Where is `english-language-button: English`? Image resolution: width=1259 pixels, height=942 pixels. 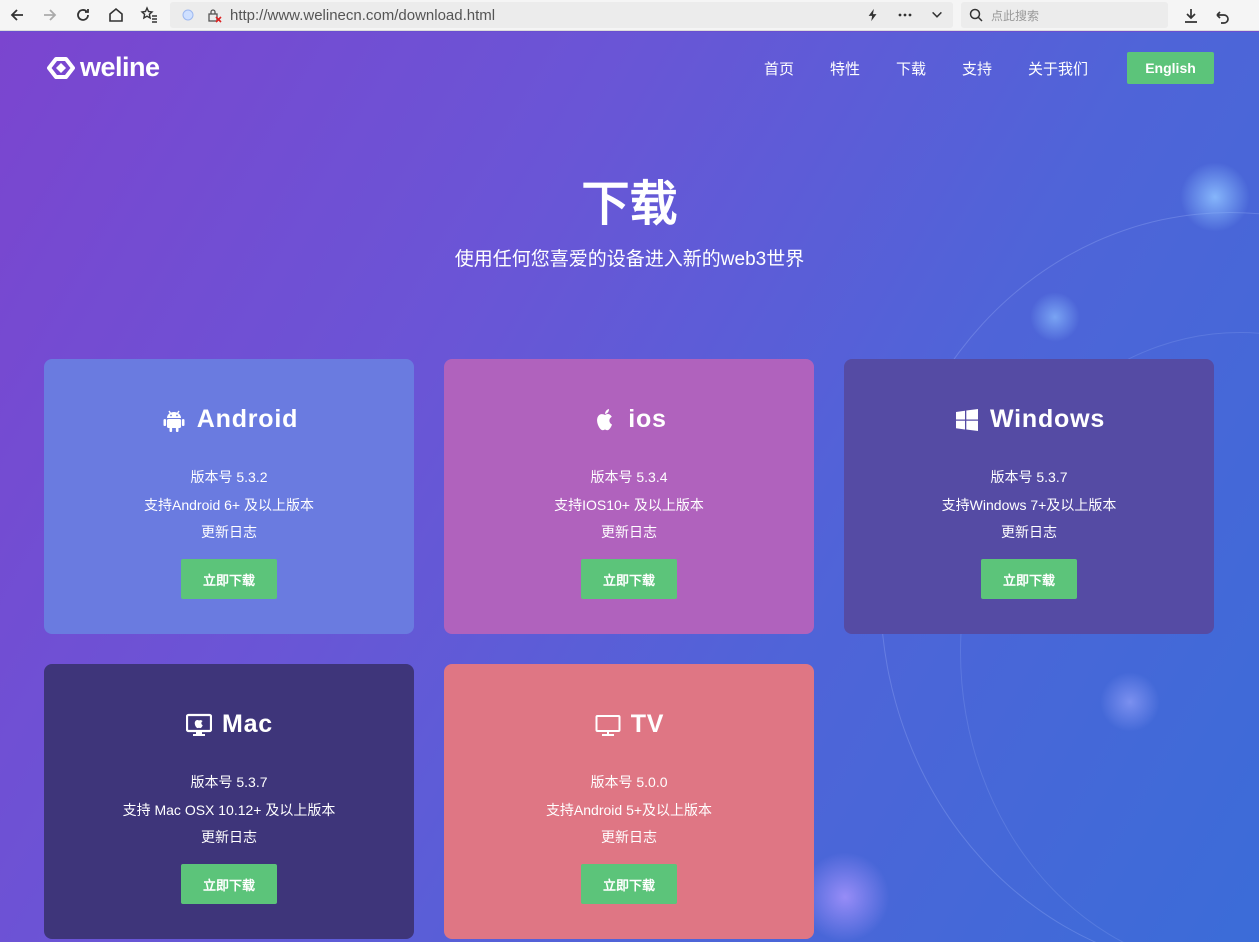 english-language-button: English is located at coordinates (1170, 68).